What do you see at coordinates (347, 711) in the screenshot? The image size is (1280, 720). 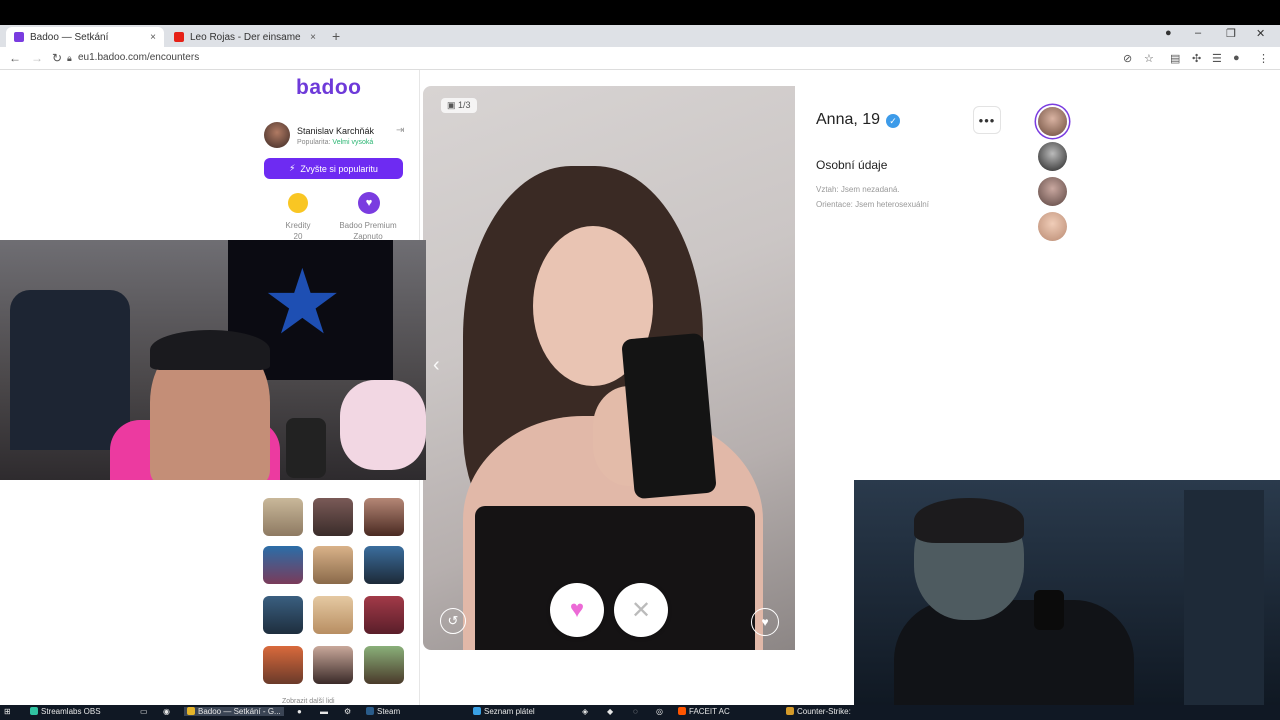 I see `settings-icon: ⚙︎` at bounding box center [347, 711].